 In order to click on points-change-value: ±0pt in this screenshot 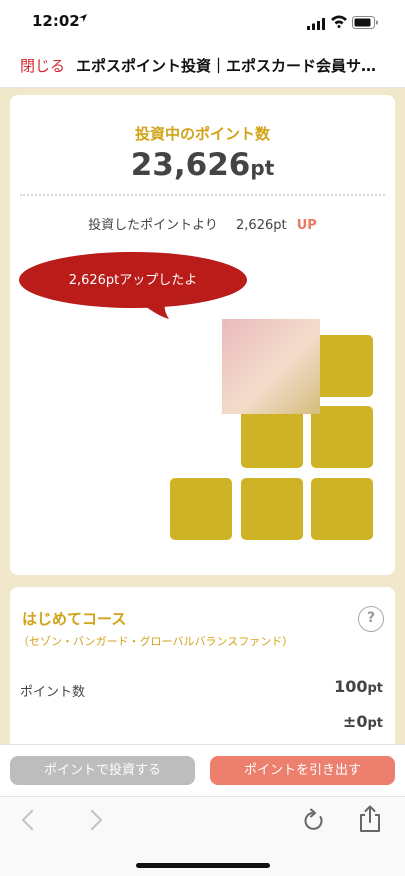, I will do `click(363, 721)`.